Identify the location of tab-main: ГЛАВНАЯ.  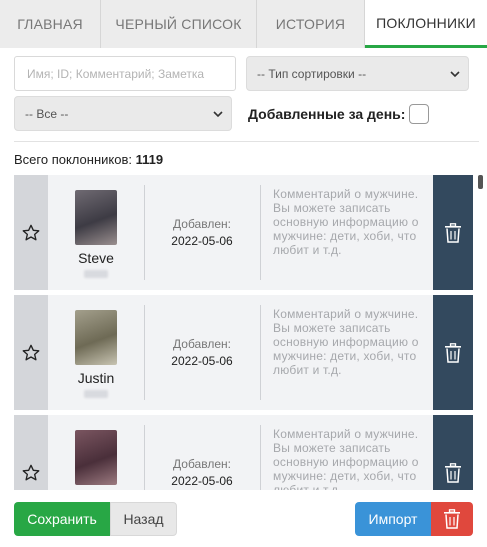
(50, 24).